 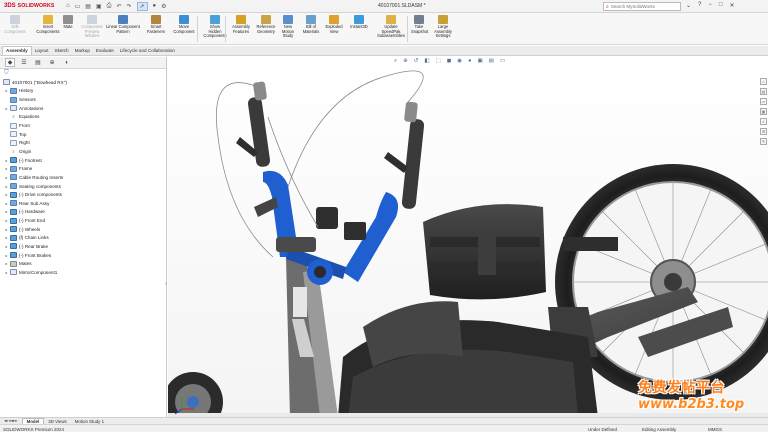 I want to click on tree-item: ▸ Annotations, so click(x=84, y=108).